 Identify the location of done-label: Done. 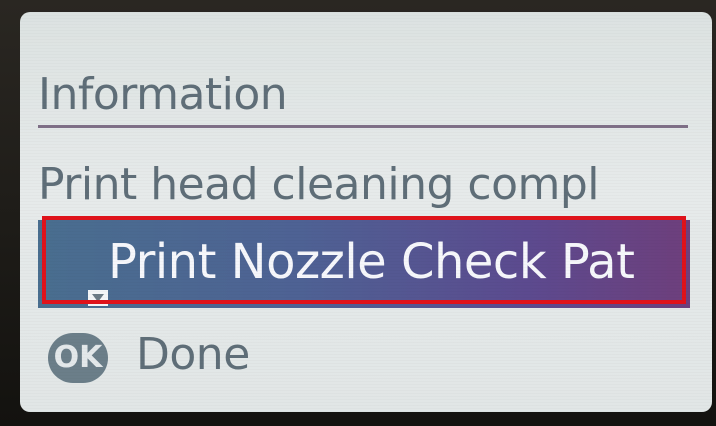
(193, 354).